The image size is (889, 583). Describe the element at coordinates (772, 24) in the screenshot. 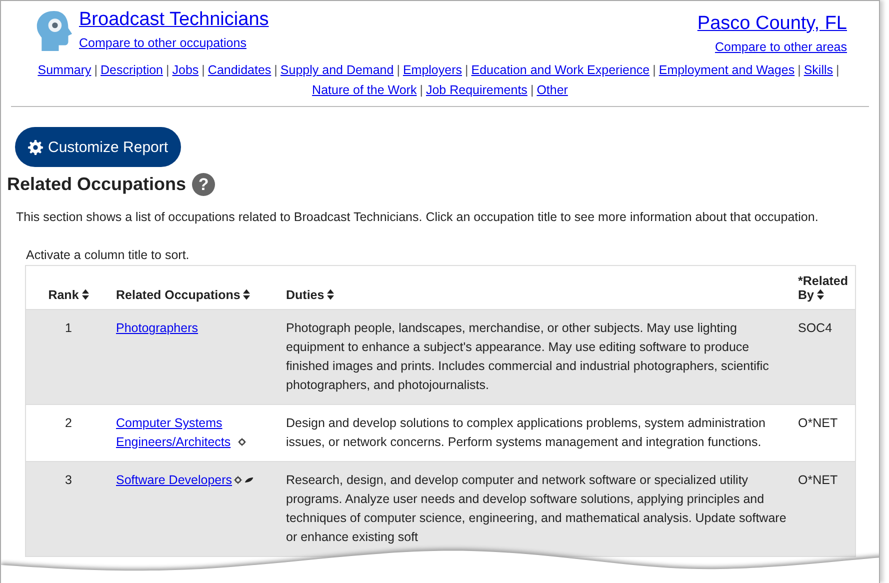

I see `area-link: Pasco County, FL` at that location.